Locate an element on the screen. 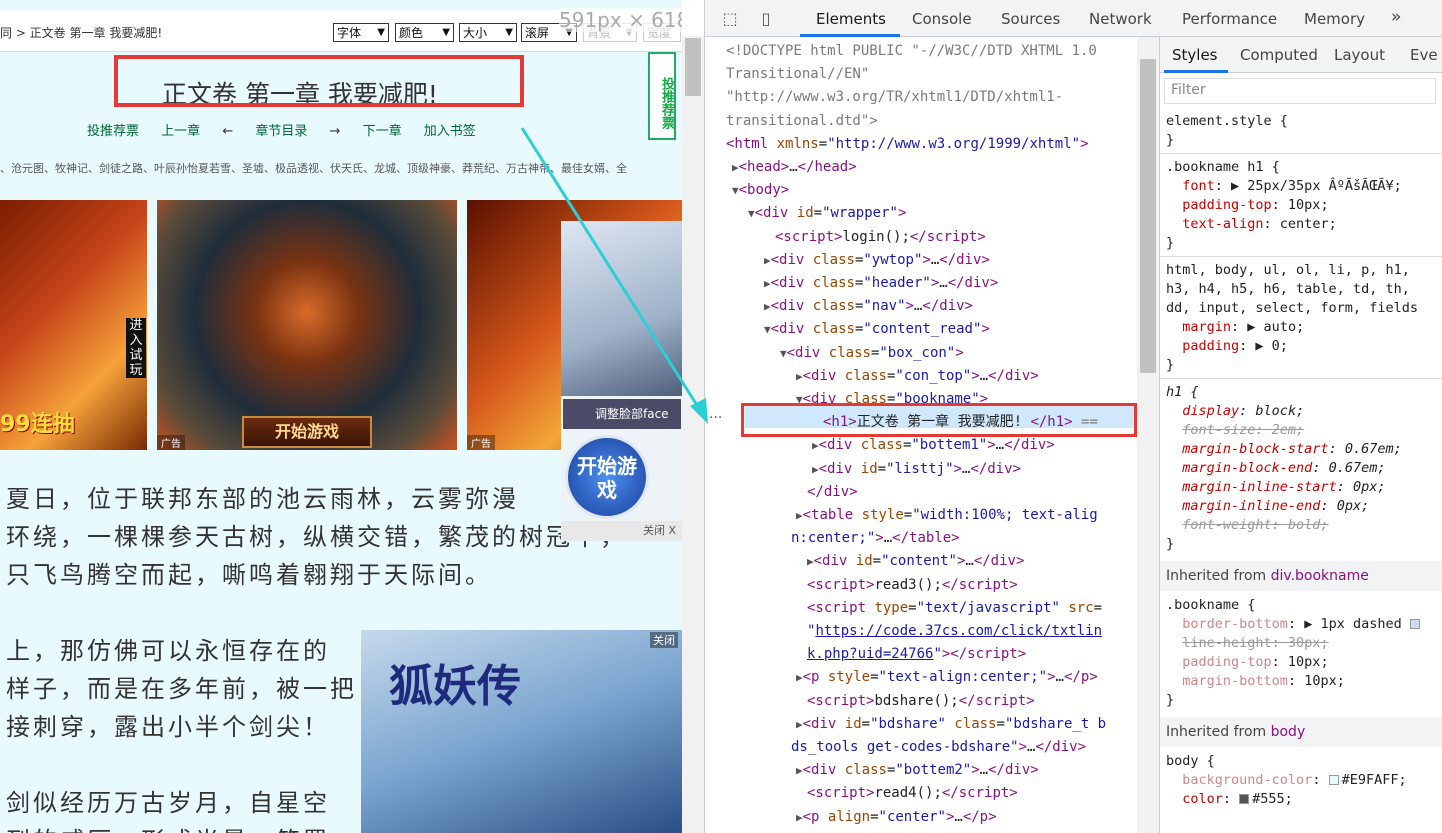 The height and width of the screenshot is (833, 1442). tab-event-listeners: Eve is located at coordinates (1424, 55).